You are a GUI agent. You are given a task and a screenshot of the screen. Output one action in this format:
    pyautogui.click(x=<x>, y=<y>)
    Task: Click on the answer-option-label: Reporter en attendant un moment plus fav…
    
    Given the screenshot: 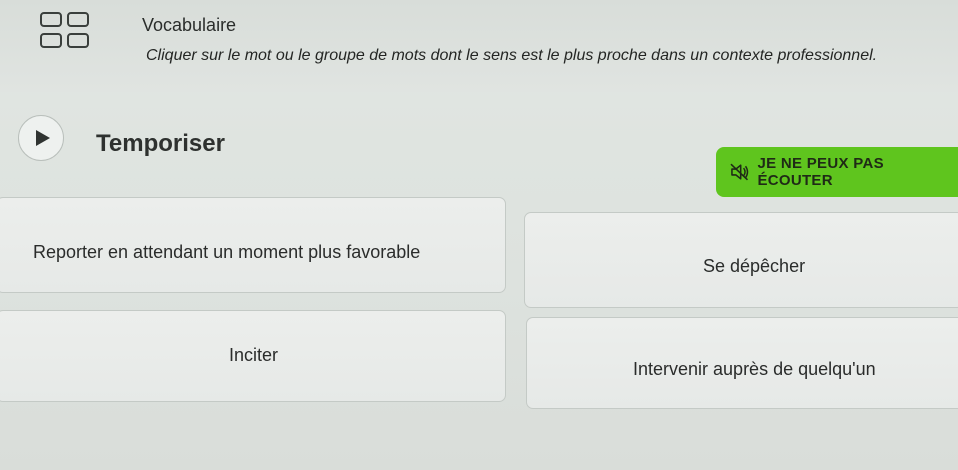 What is the action you would take?
    pyautogui.click(x=227, y=252)
    